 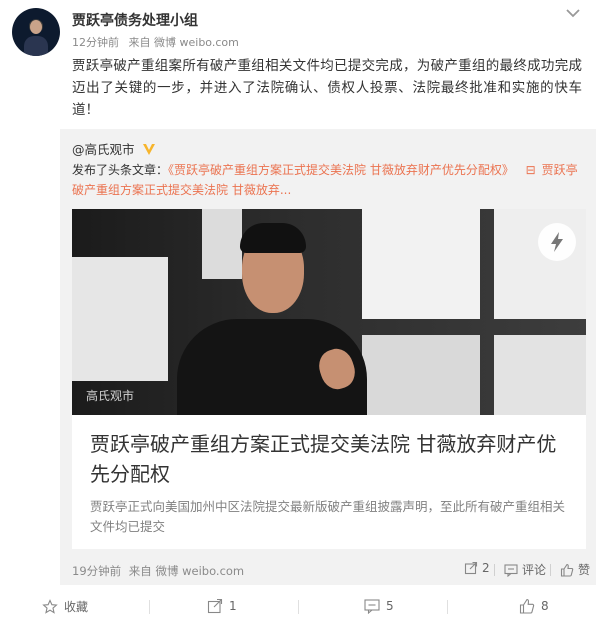 What do you see at coordinates (183, 42) in the screenshot?
I see `post-source: 来自 微博 weibo.com` at bounding box center [183, 42].